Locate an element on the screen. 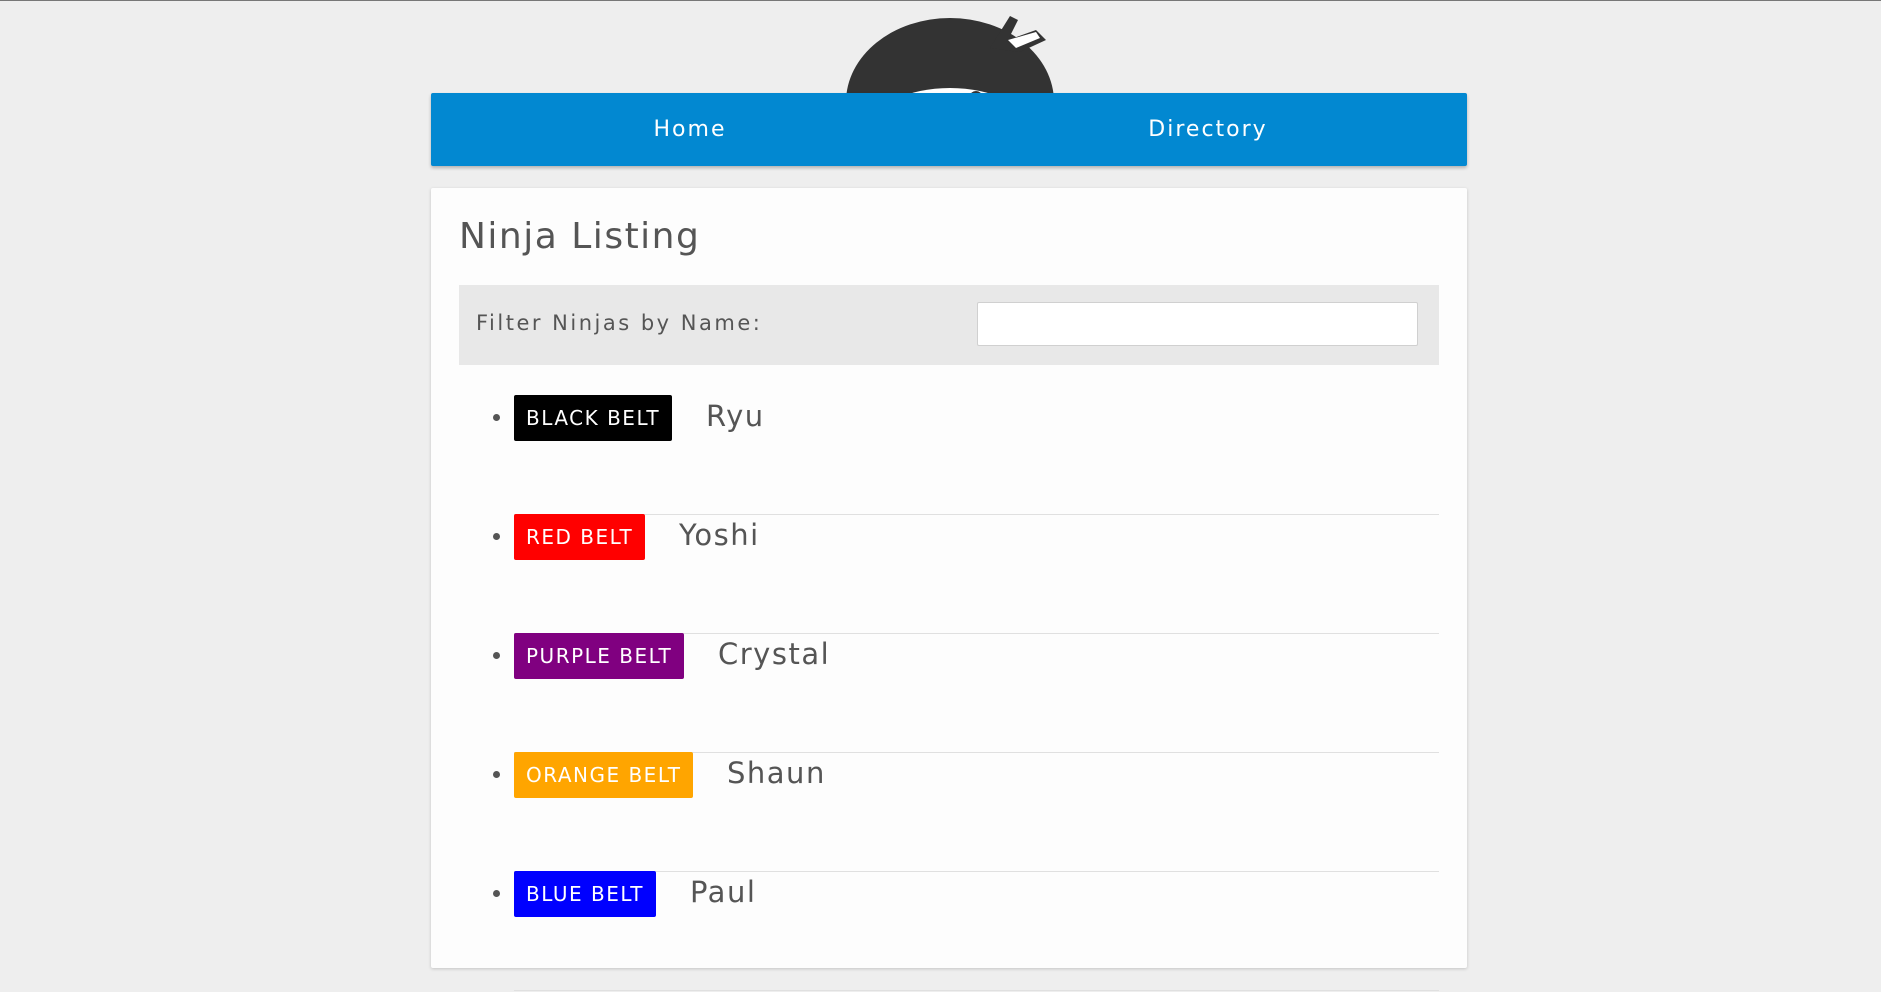 Image resolution: width=1881 pixels, height=992 pixels. belt-badge: BLACK BELT is located at coordinates (593, 418).